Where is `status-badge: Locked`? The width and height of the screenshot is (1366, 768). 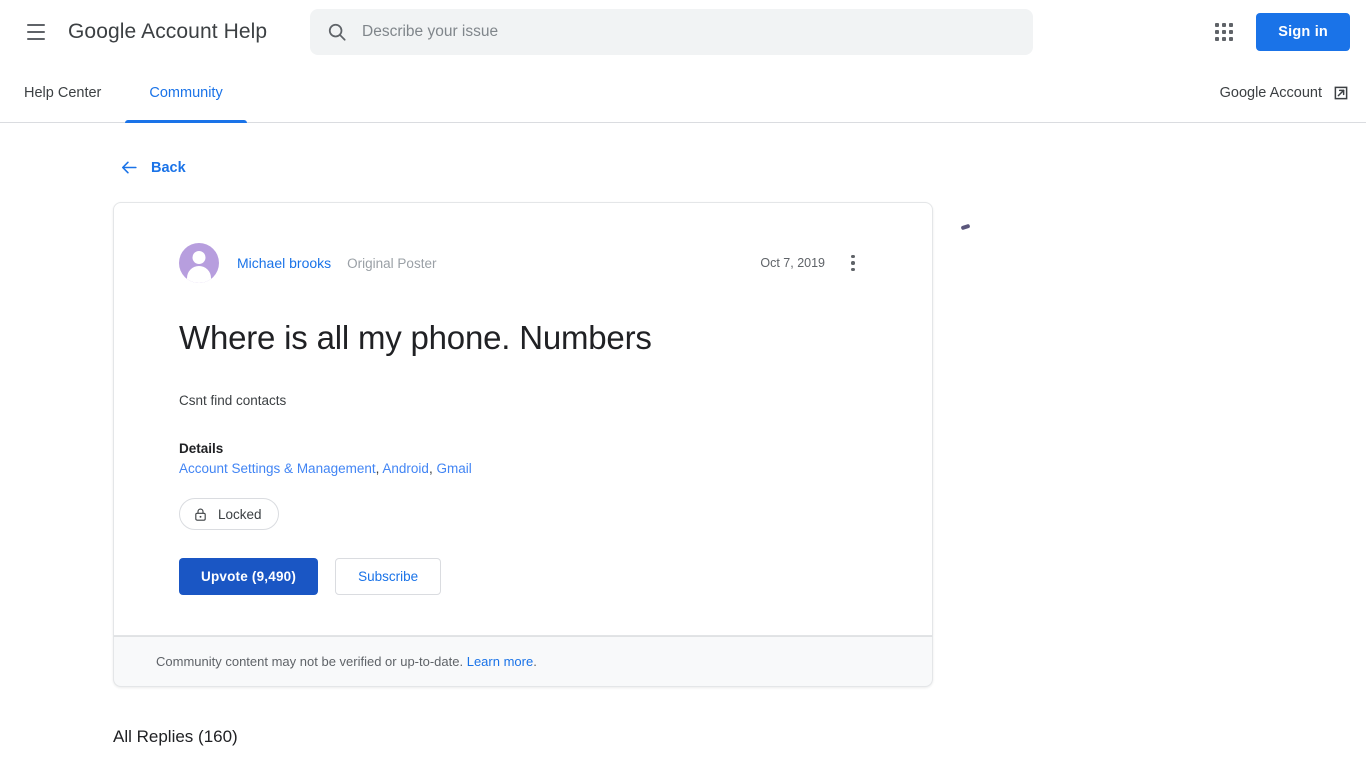
status-badge: Locked is located at coordinates (229, 514).